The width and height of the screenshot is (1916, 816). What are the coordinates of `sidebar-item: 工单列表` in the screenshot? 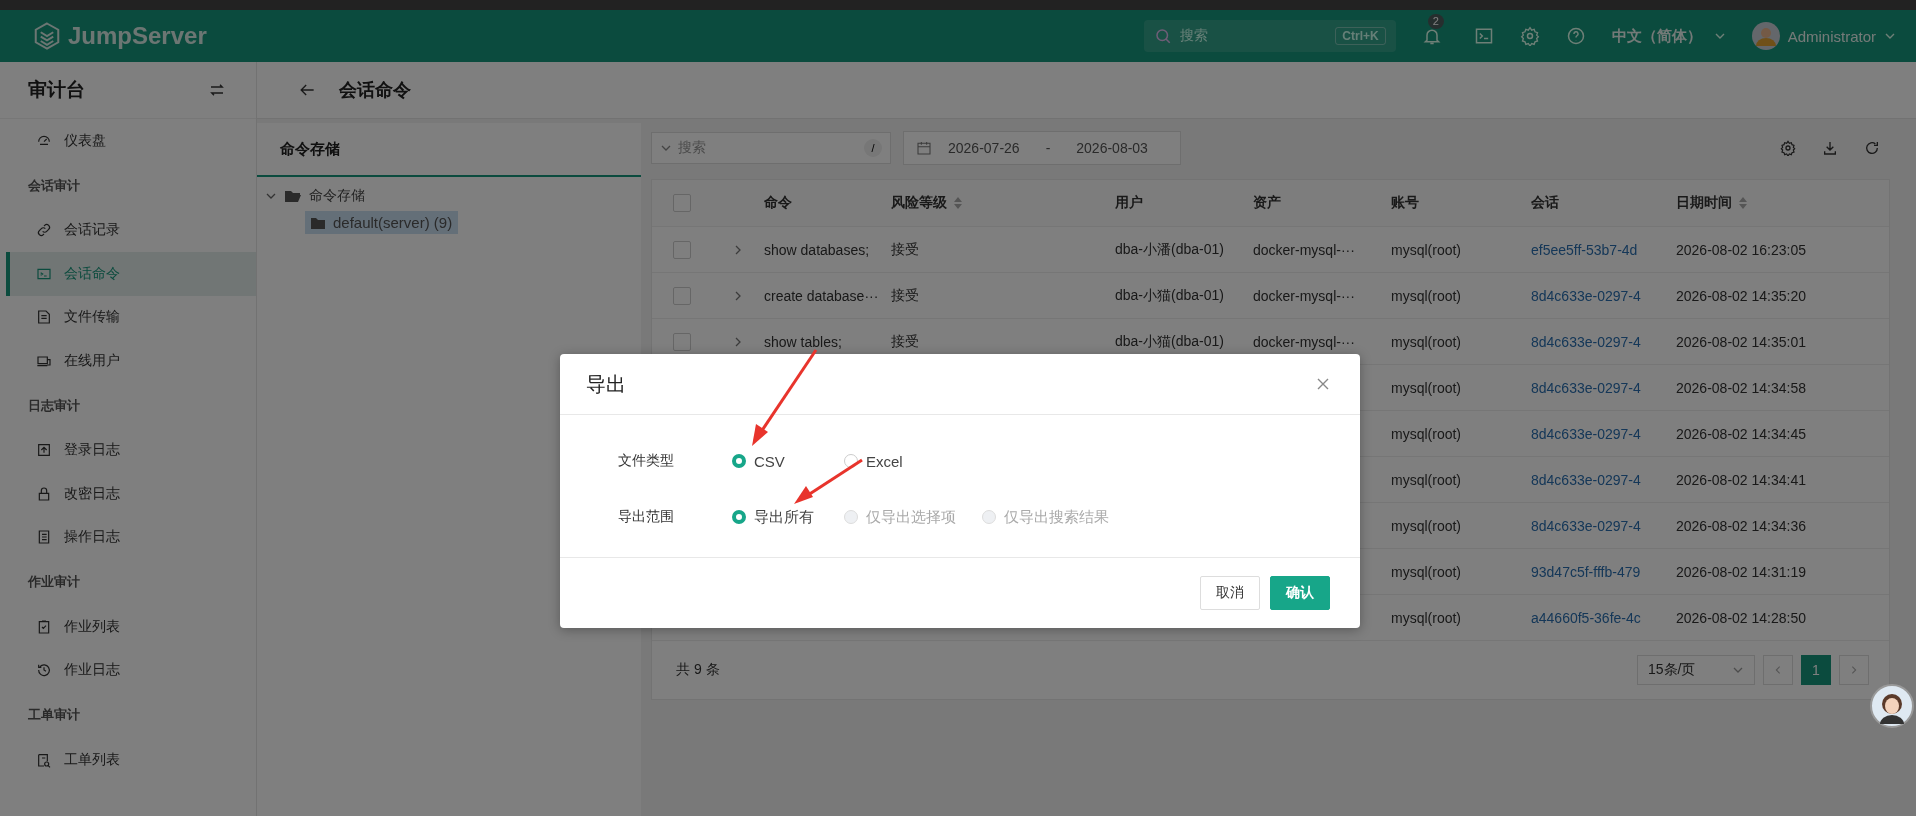 It's located at (131, 760).